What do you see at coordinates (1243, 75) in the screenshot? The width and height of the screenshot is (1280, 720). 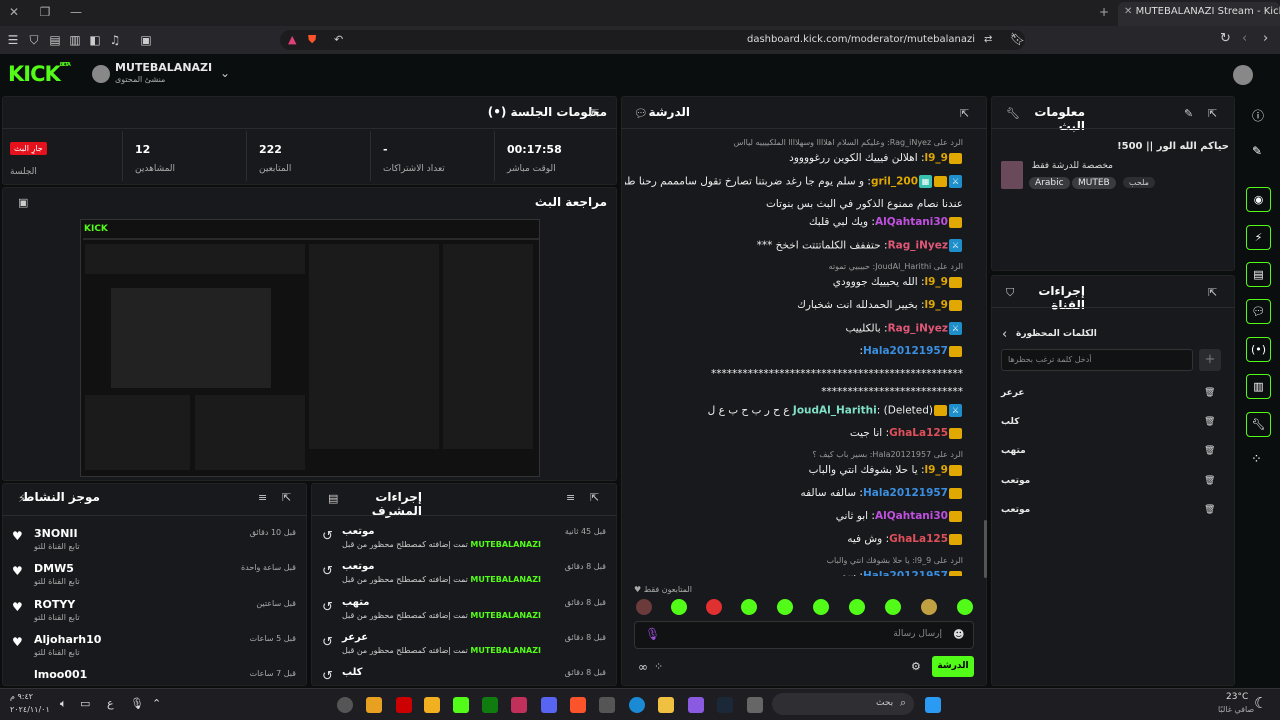 I see `user-avatar` at bounding box center [1243, 75].